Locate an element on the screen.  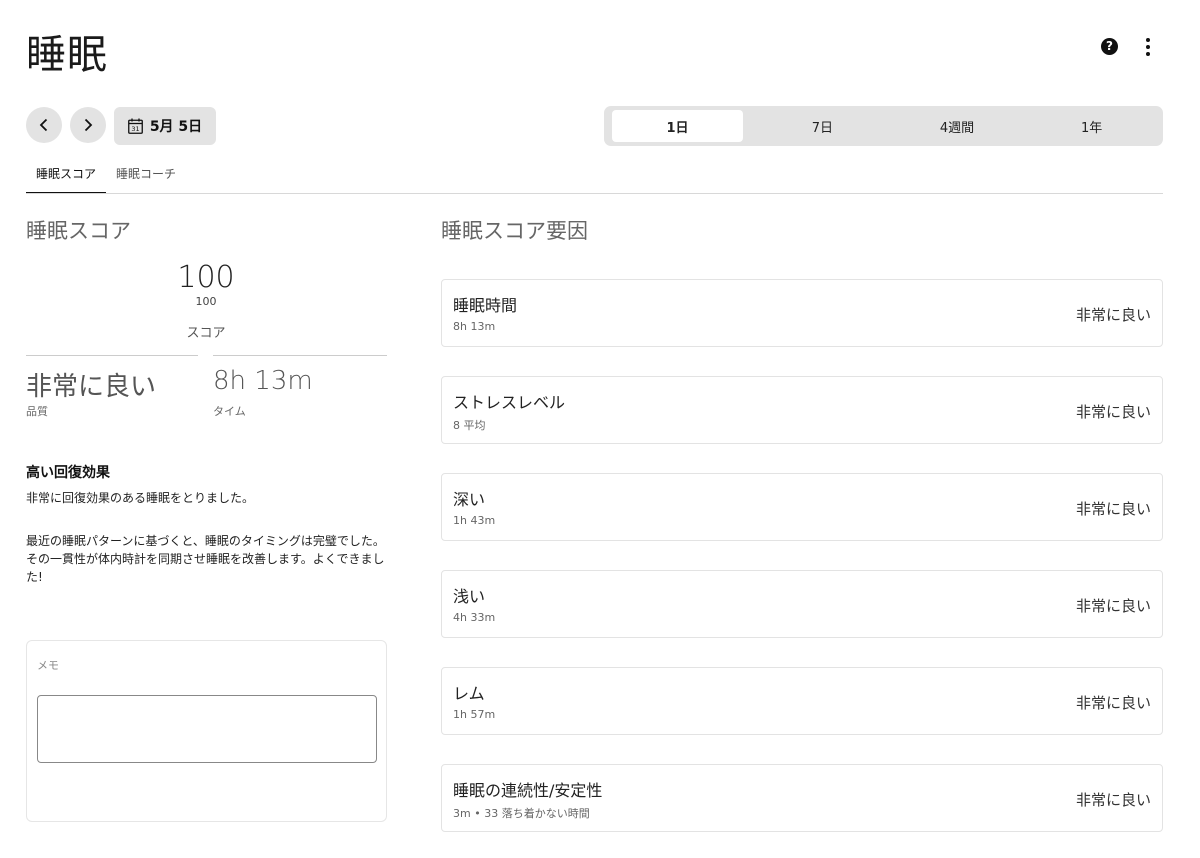
factor-detail: 8h 13m is located at coordinates (474, 326).